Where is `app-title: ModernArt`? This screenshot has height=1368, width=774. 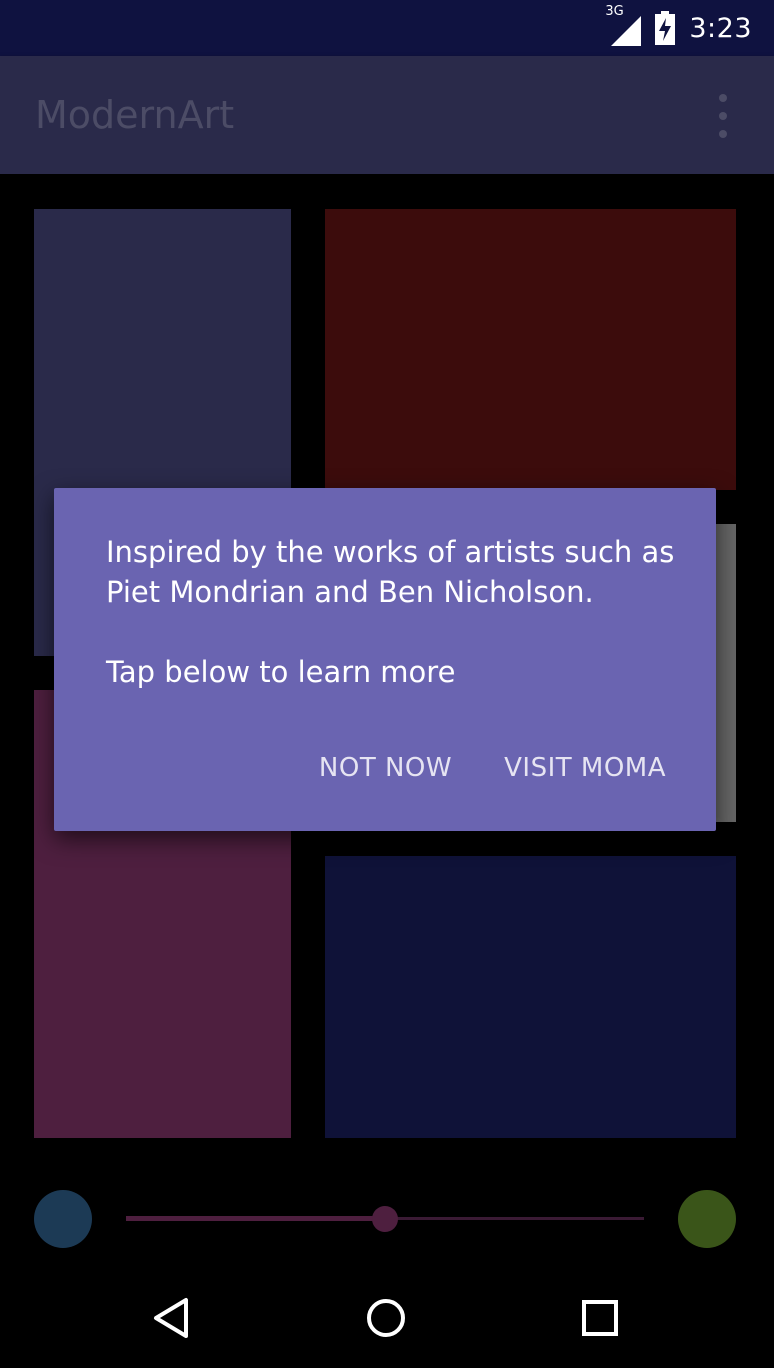 app-title: ModernArt is located at coordinates (135, 115).